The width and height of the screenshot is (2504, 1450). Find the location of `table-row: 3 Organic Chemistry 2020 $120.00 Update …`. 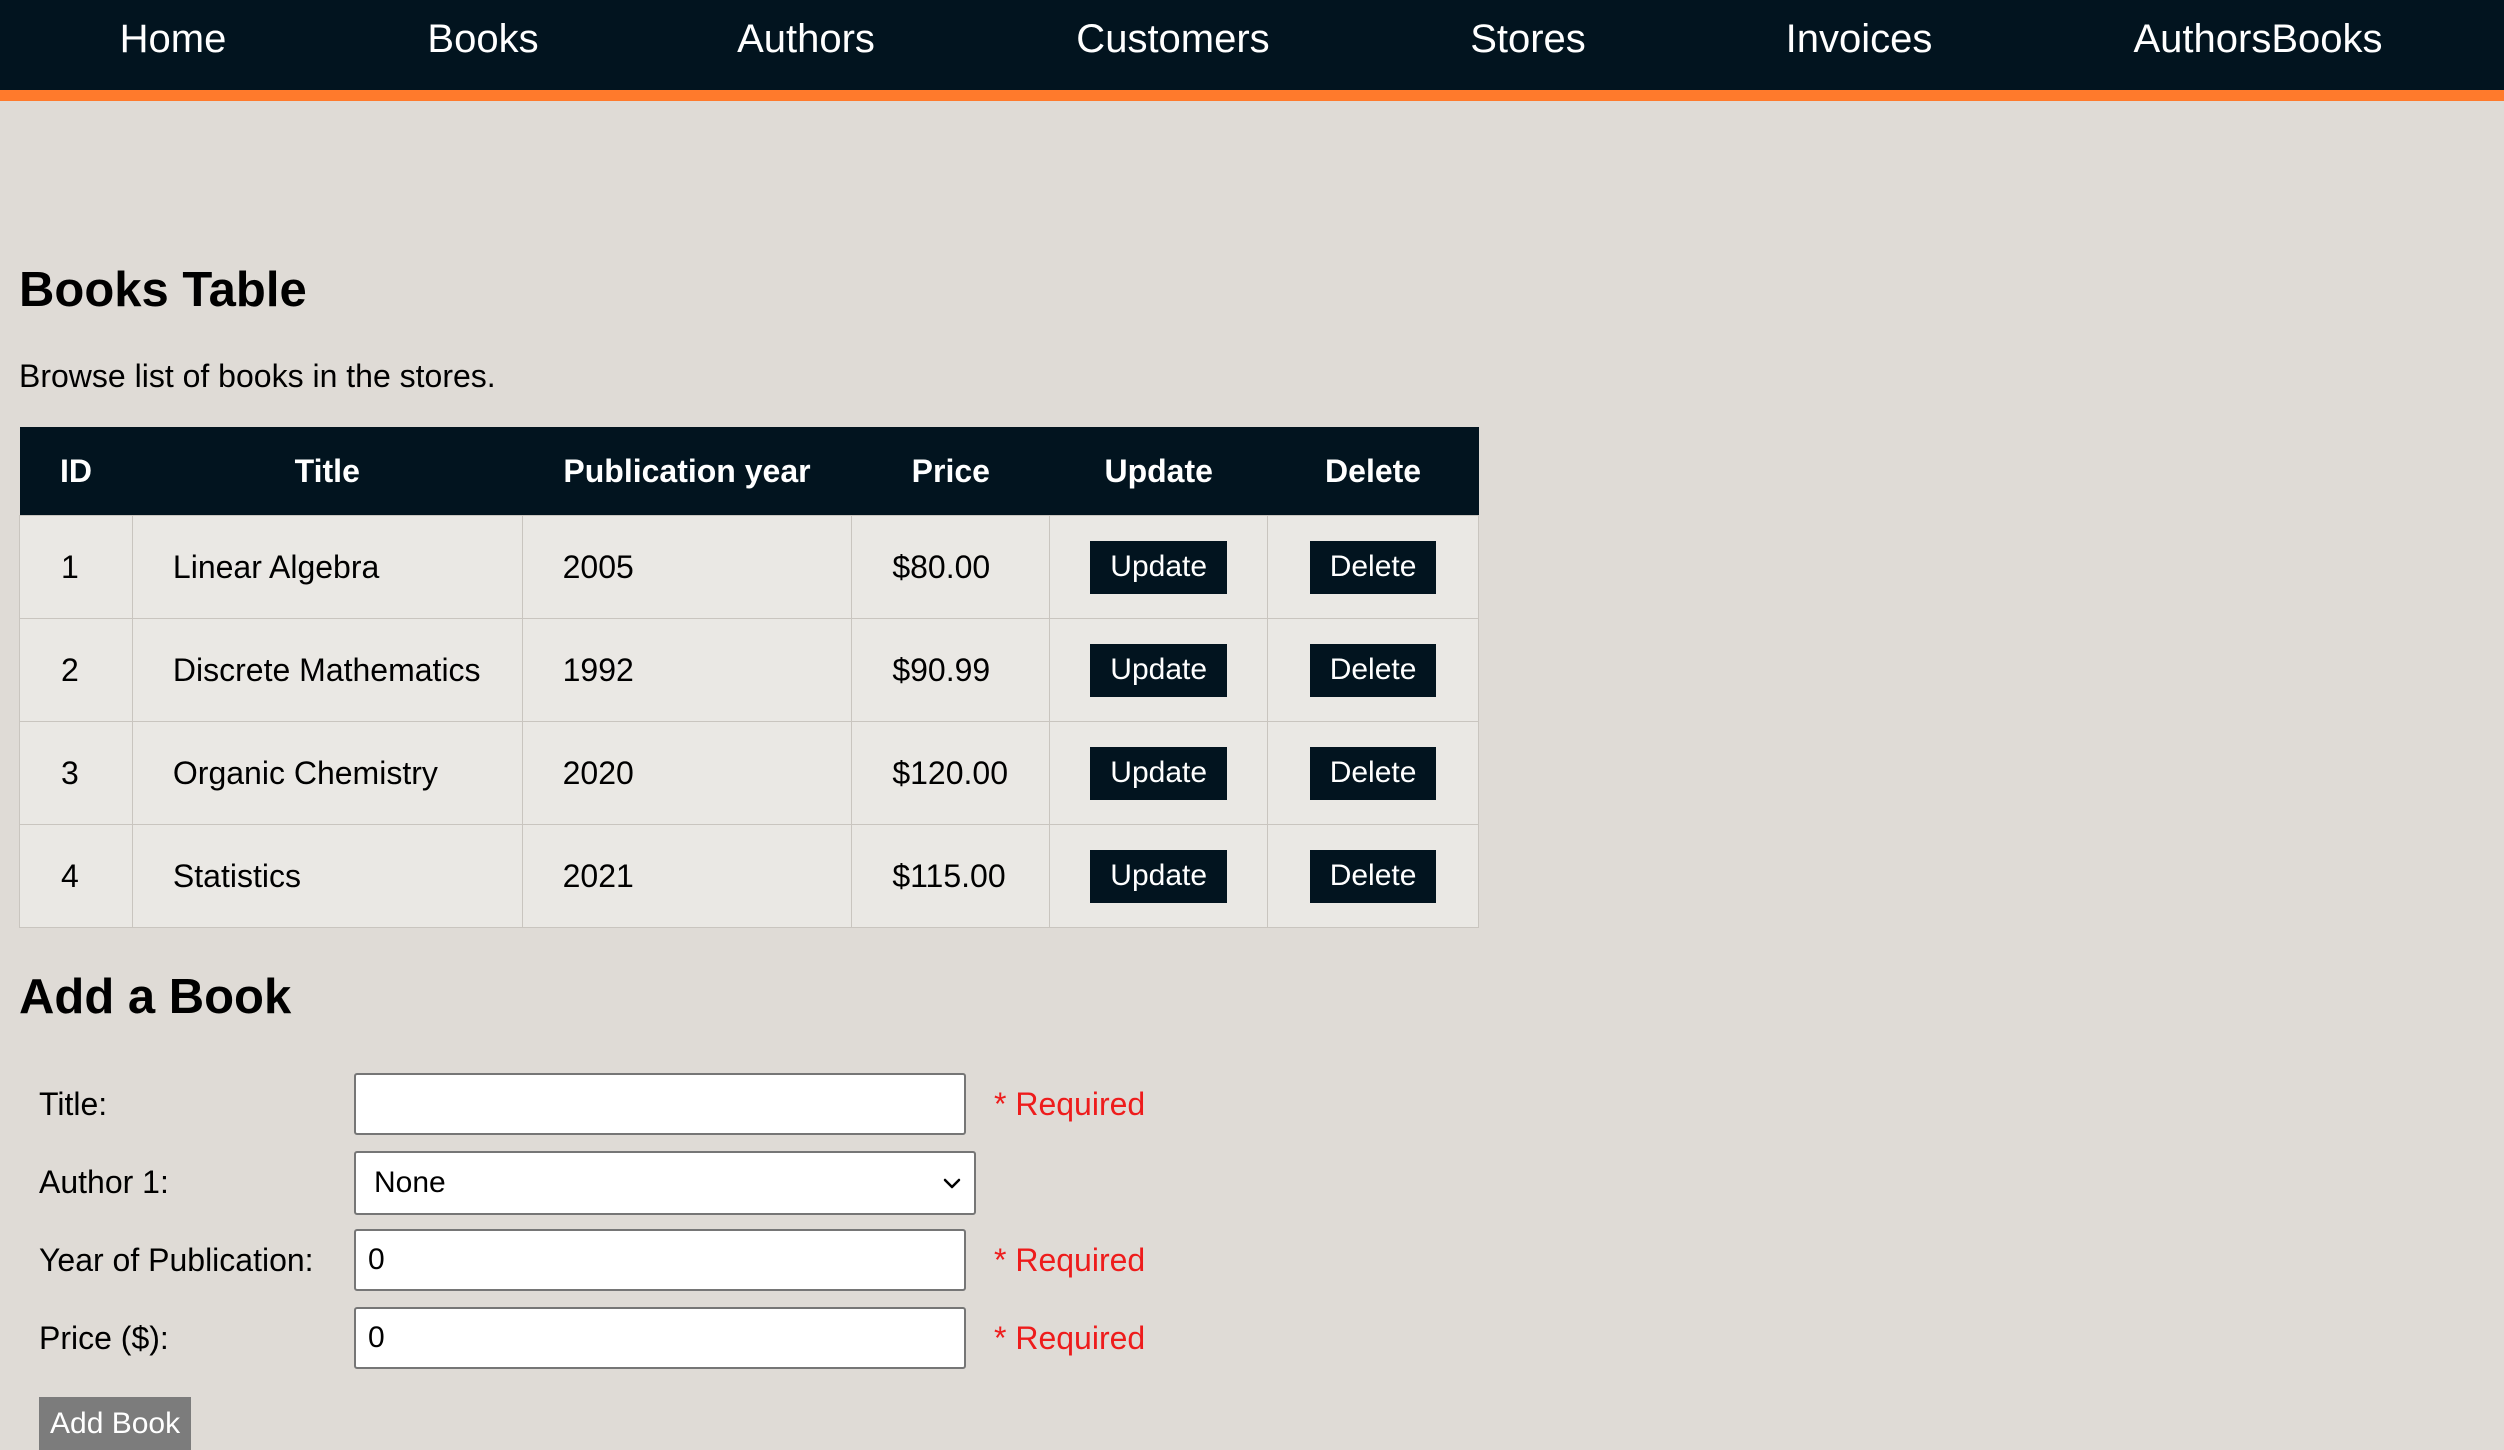

table-row: 3 Organic Chemistry 2020 $120.00 Update … is located at coordinates (749, 773).